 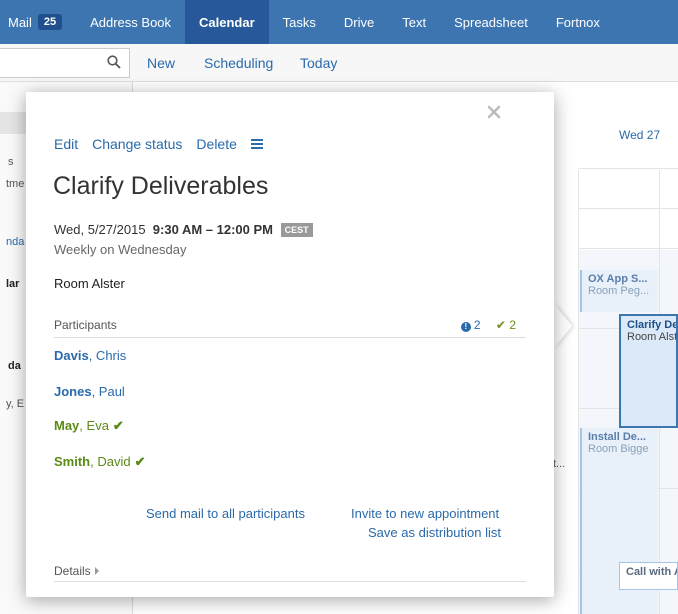 What do you see at coordinates (491, 22) in the screenshot?
I see `app-spreadsheet: Spreadsheet` at bounding box center [491, 22].